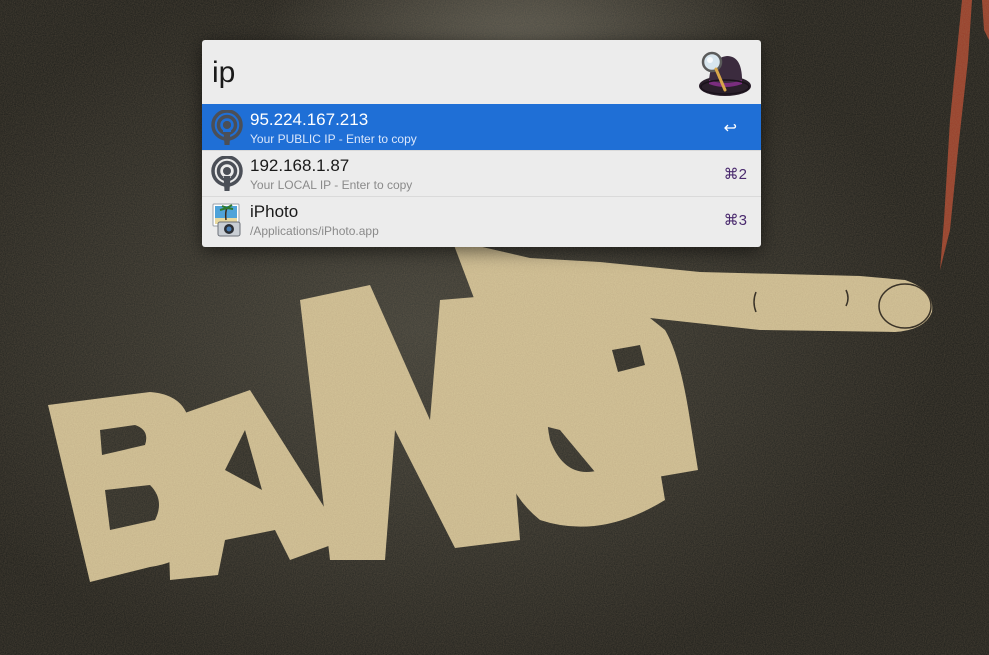  I want to click on result-title: 95.224.167.213, so click(309, 119).